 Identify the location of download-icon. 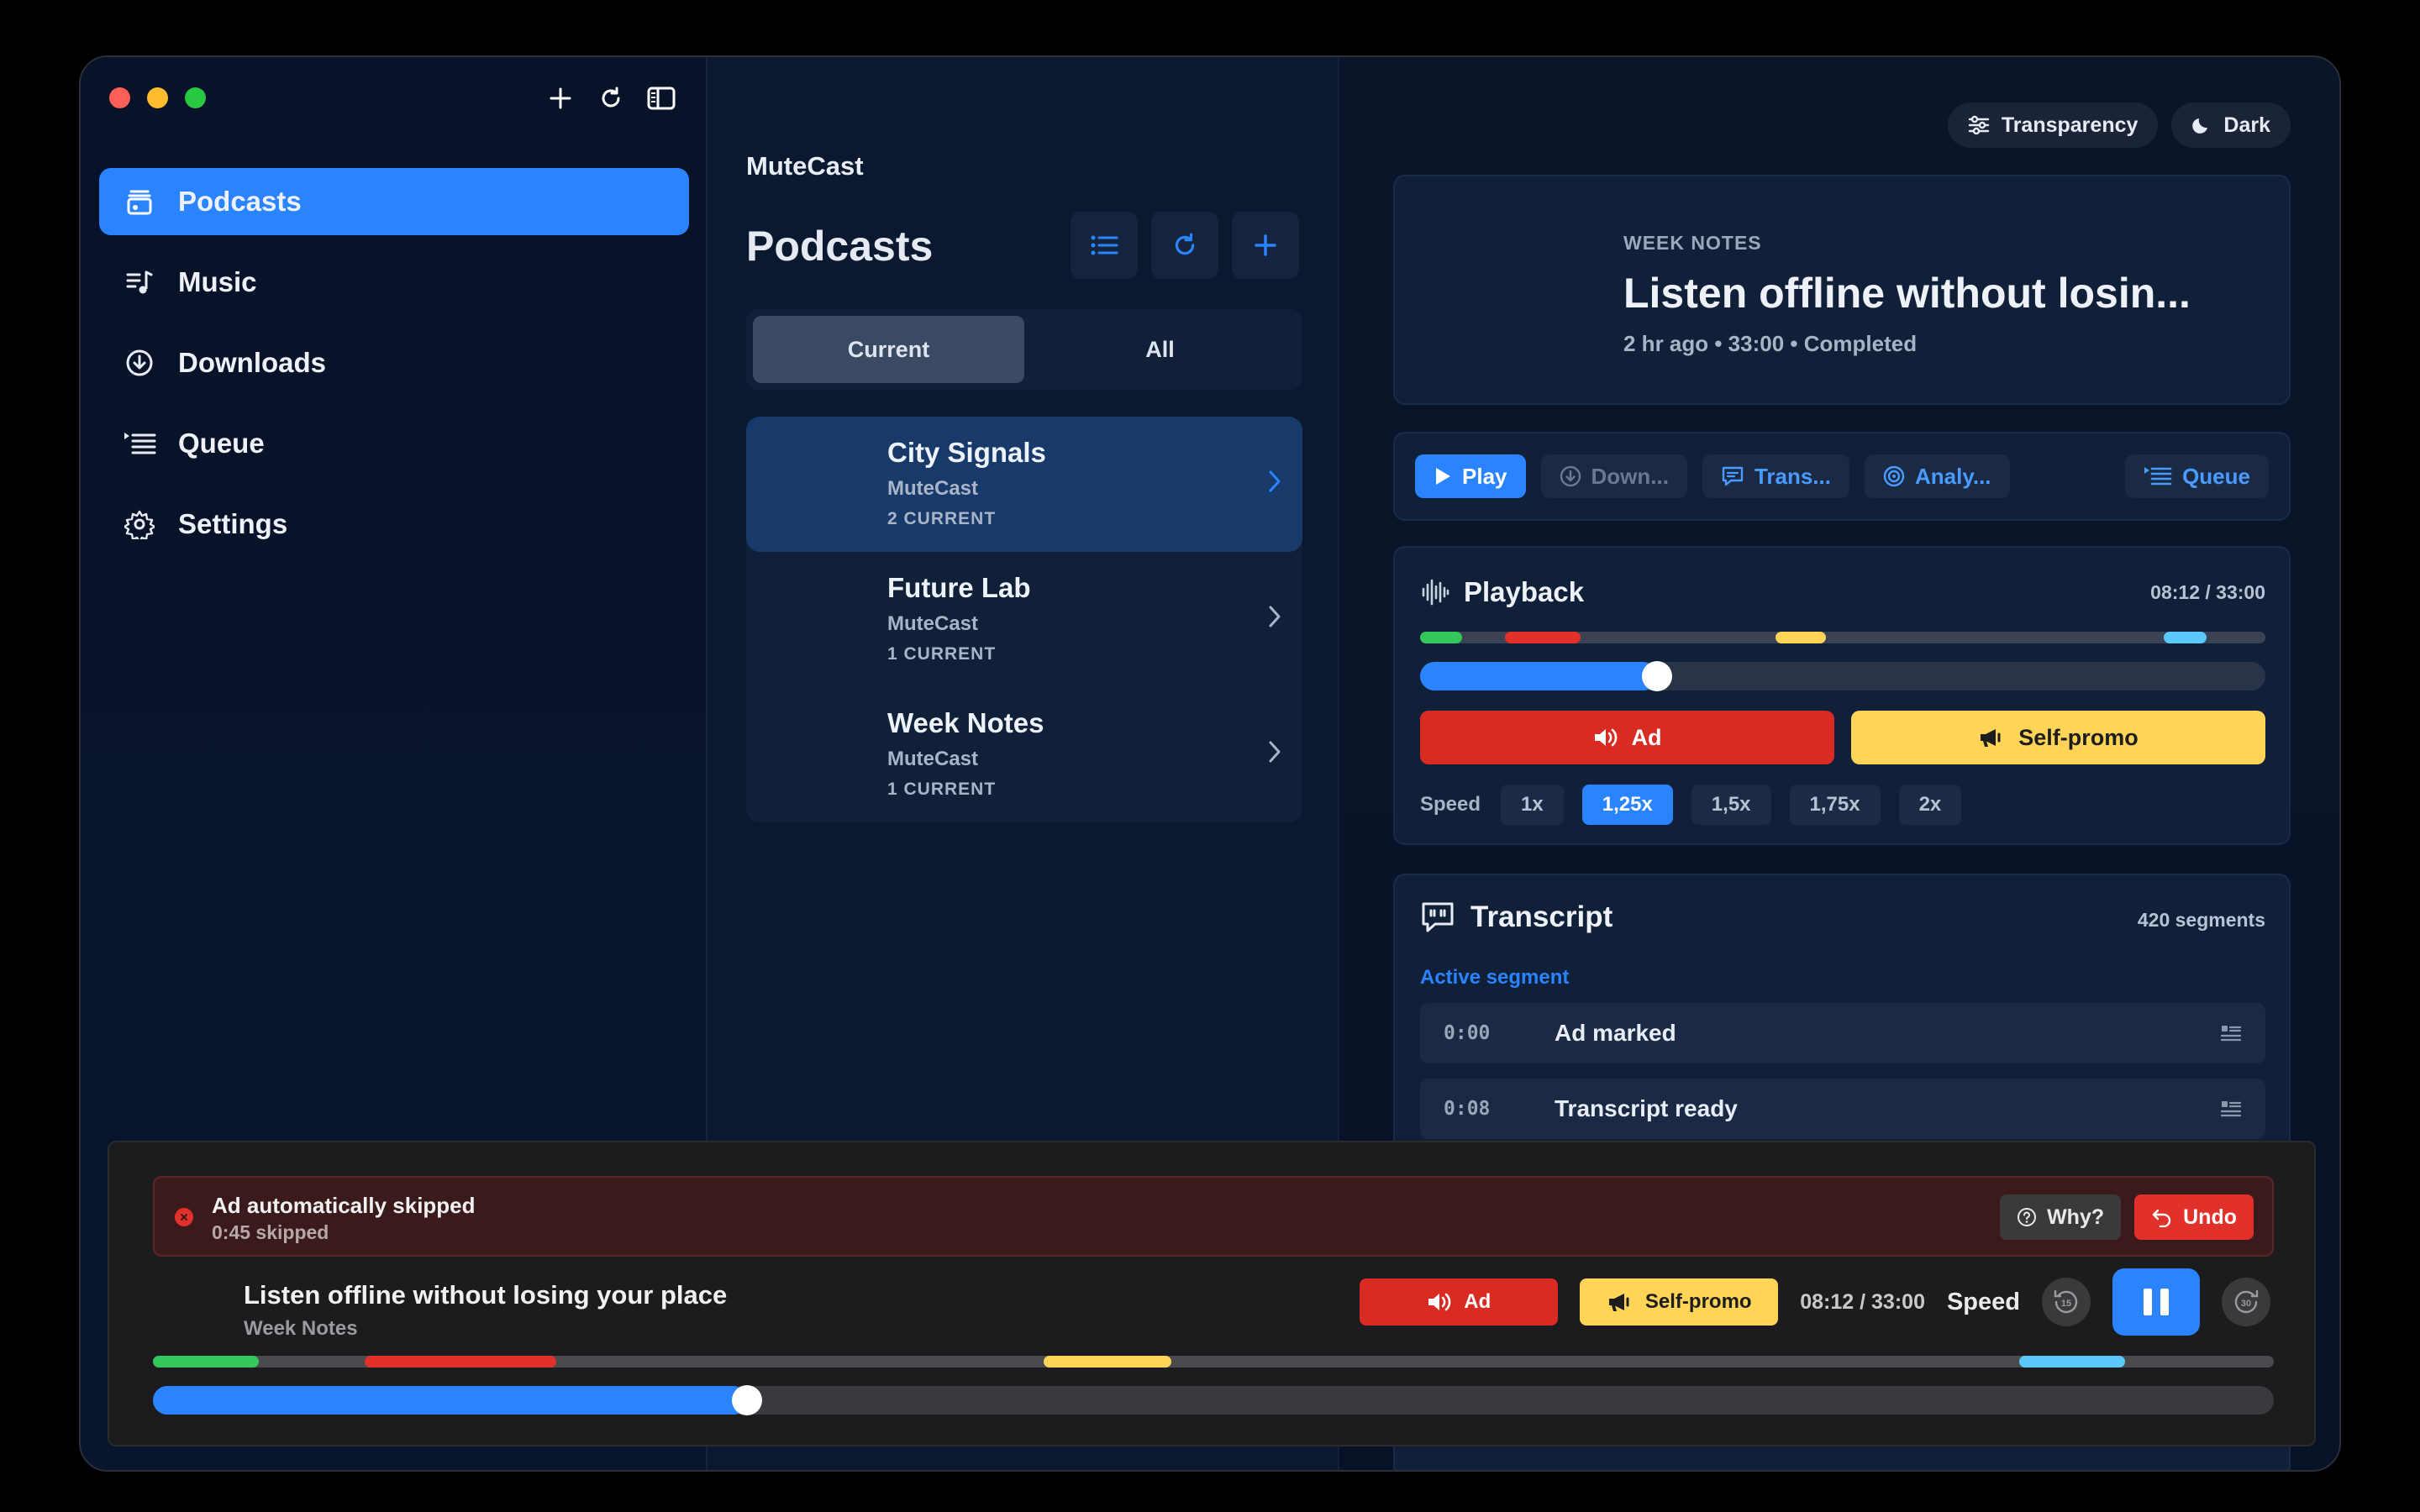
(1570, 476).